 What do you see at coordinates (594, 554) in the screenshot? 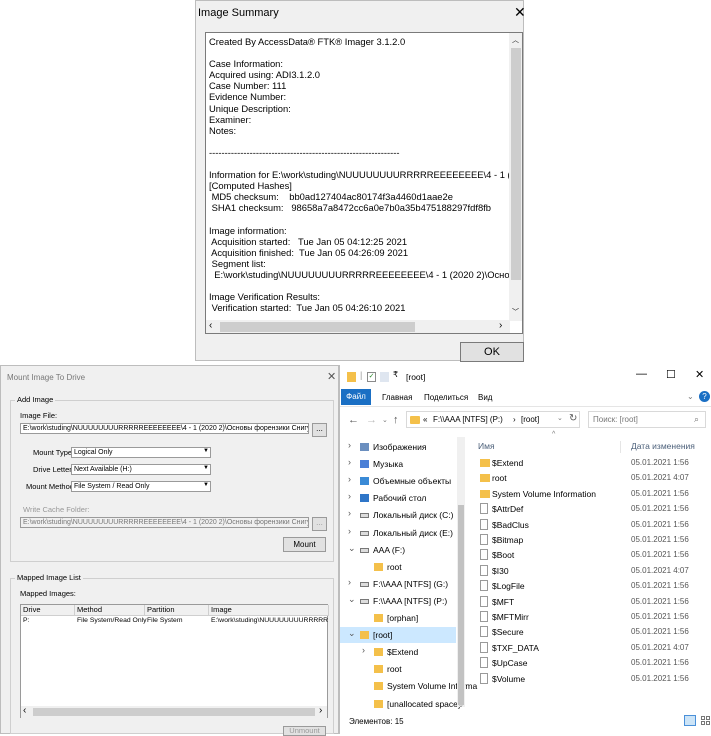
I see `file-row: $Boot 05.01.2021 1:56` at bounding box center [594, 554].